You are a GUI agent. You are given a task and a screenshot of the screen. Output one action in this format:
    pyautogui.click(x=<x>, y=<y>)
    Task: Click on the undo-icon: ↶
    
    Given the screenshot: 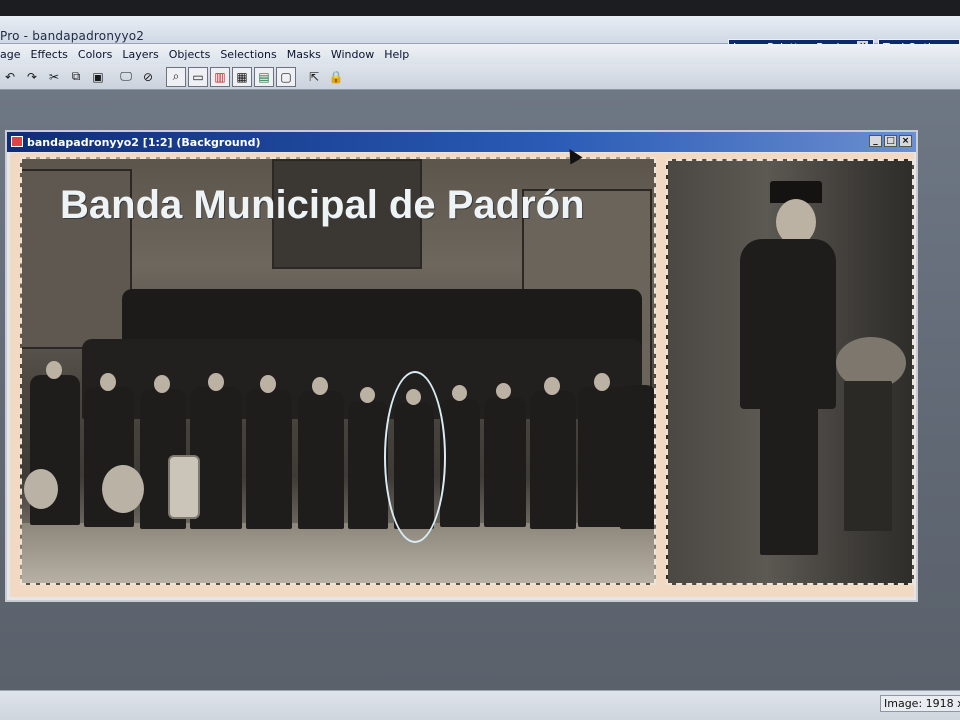 What is the action you would take?
    pyautogui.click(x=10, y=77)
    